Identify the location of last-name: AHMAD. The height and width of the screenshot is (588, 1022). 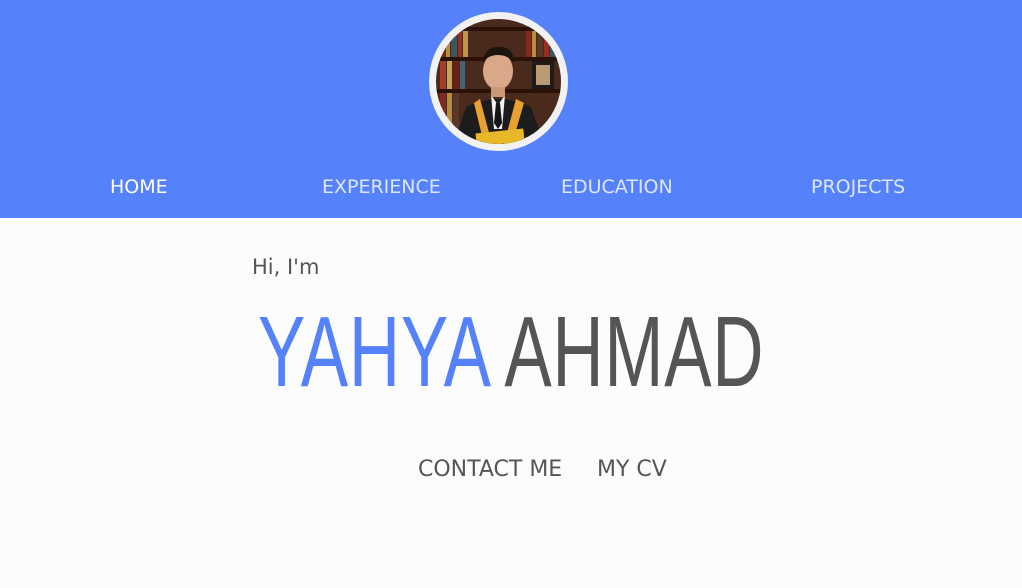
(634, 352).